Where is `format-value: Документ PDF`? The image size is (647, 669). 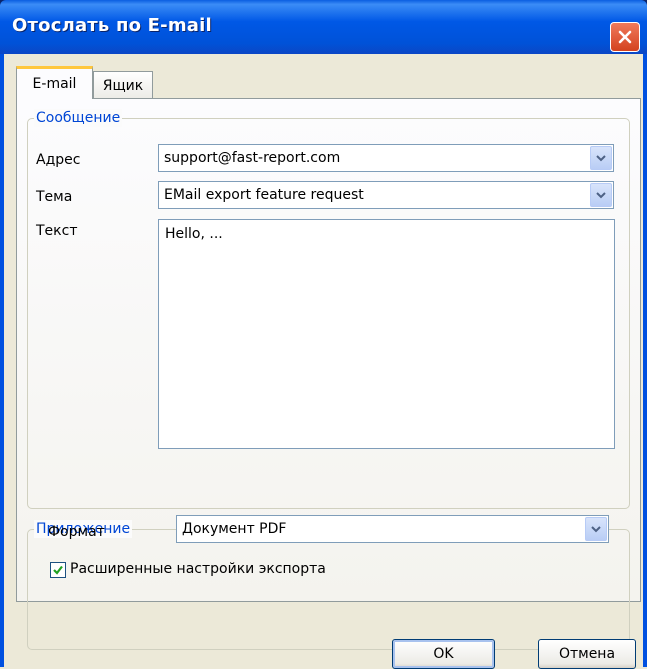
format-value: Документ PDF is located at coordinates (234, 529).